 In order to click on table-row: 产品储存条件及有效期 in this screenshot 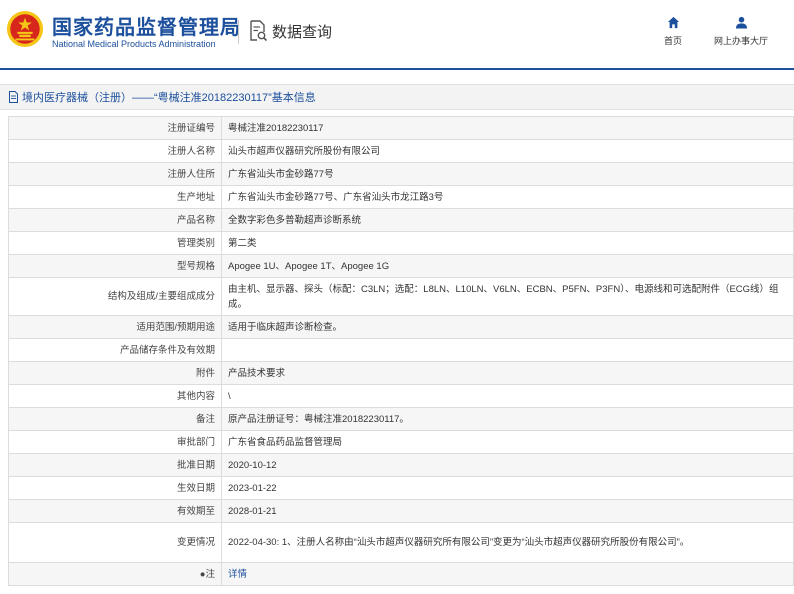, I will do `click(401, 350)`.